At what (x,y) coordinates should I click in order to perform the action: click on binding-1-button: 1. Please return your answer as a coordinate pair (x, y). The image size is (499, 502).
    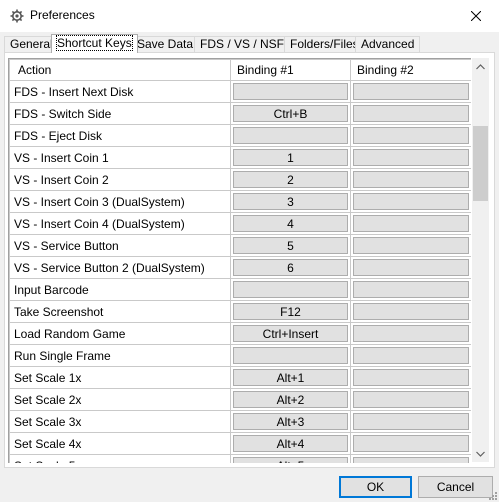
    Looking at the image, I should click on (290, 157).